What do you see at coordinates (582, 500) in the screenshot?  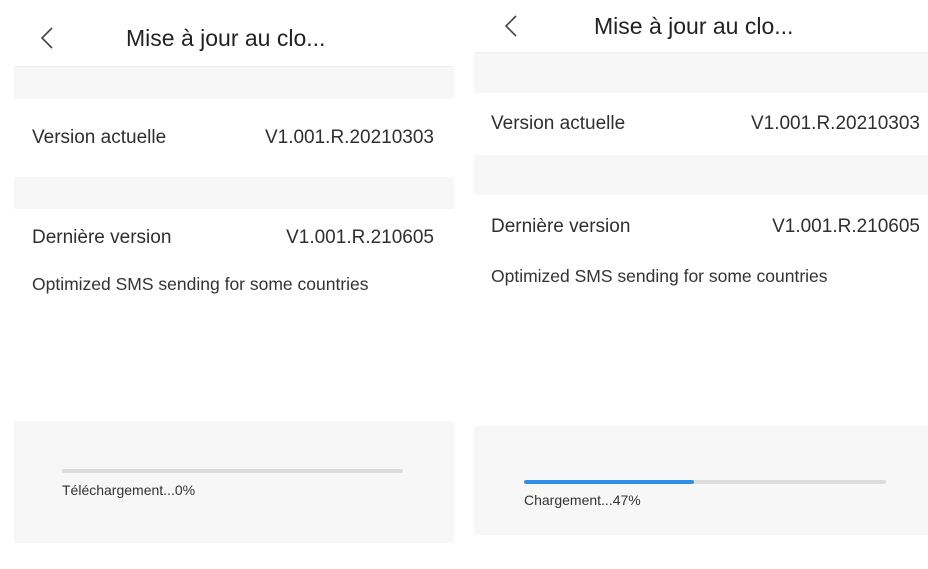 I see `progress-label: Chargement...47%` at bounding box center [582, 500].